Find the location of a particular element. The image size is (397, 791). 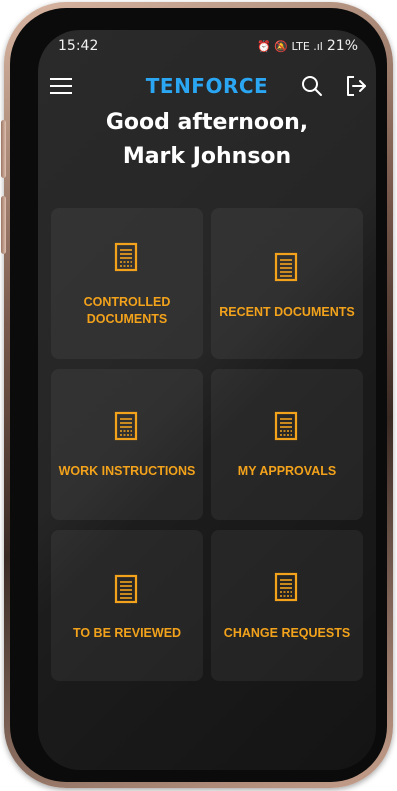

tile-my-approvals: MY APPROVALS is located at coordinates (287, 444).